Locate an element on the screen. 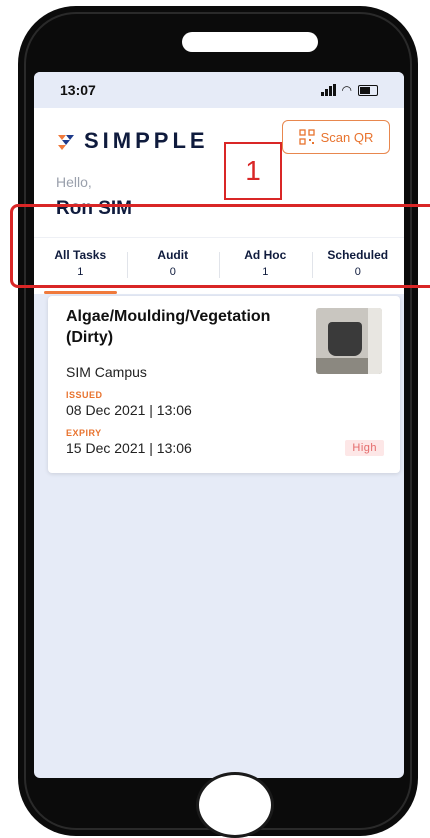 This screenshot has height=838, width=430. simpple-logo-icon is located at coordinates (66, 142).